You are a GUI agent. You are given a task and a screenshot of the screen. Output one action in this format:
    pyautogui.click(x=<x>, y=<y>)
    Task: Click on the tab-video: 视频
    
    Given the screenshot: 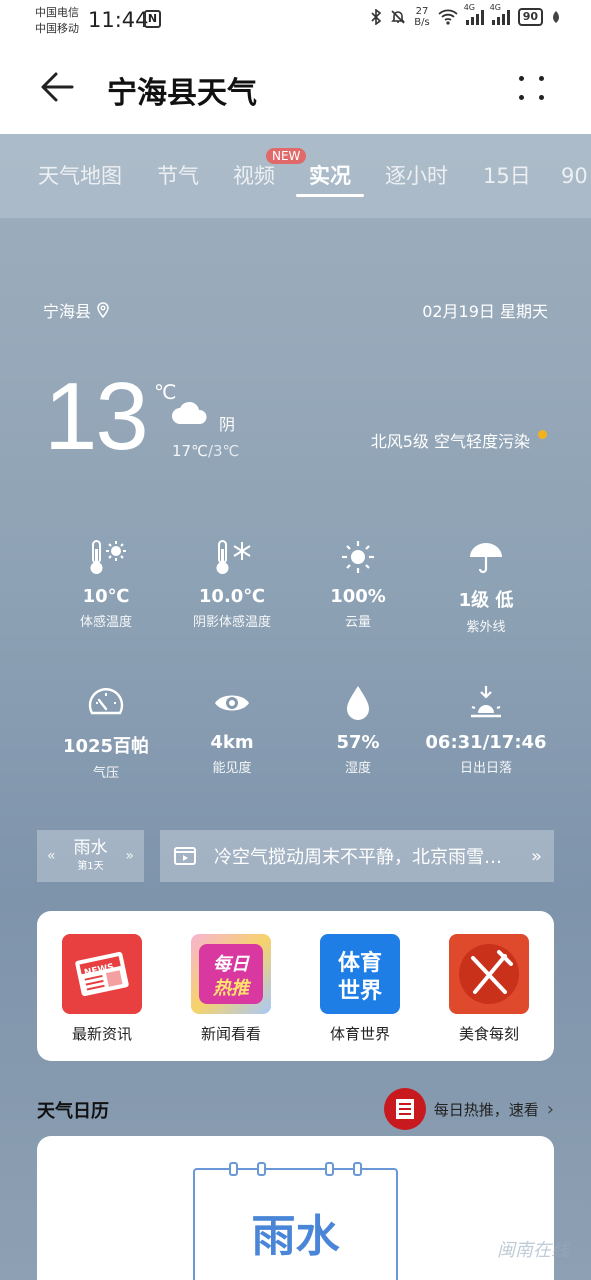 What is the action you would take?
    pyautogui.click(x=254, y=175)
    